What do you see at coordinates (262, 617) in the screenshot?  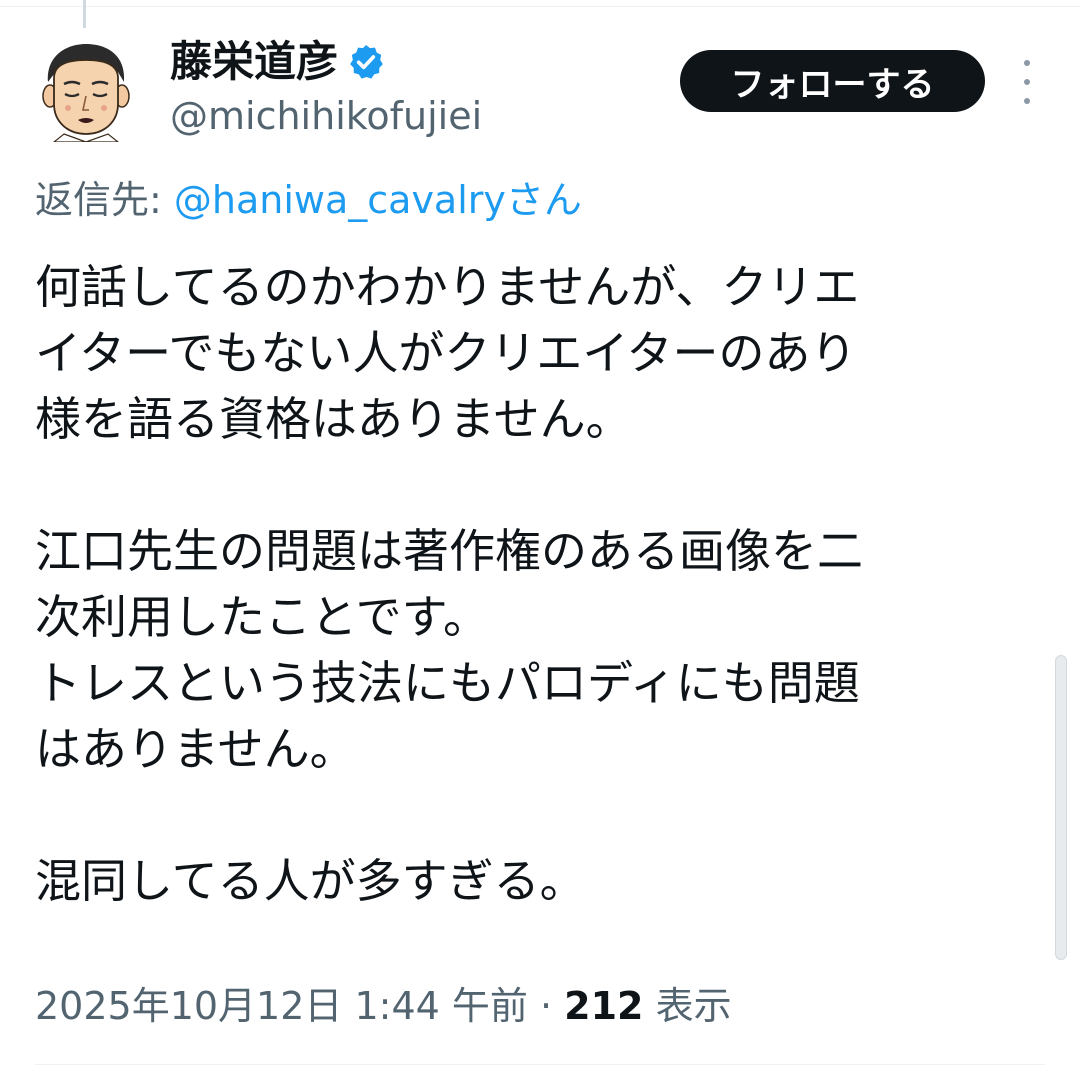 I see `tweet-text-line: 次利用したことです。` at bounding box center [262, 617].